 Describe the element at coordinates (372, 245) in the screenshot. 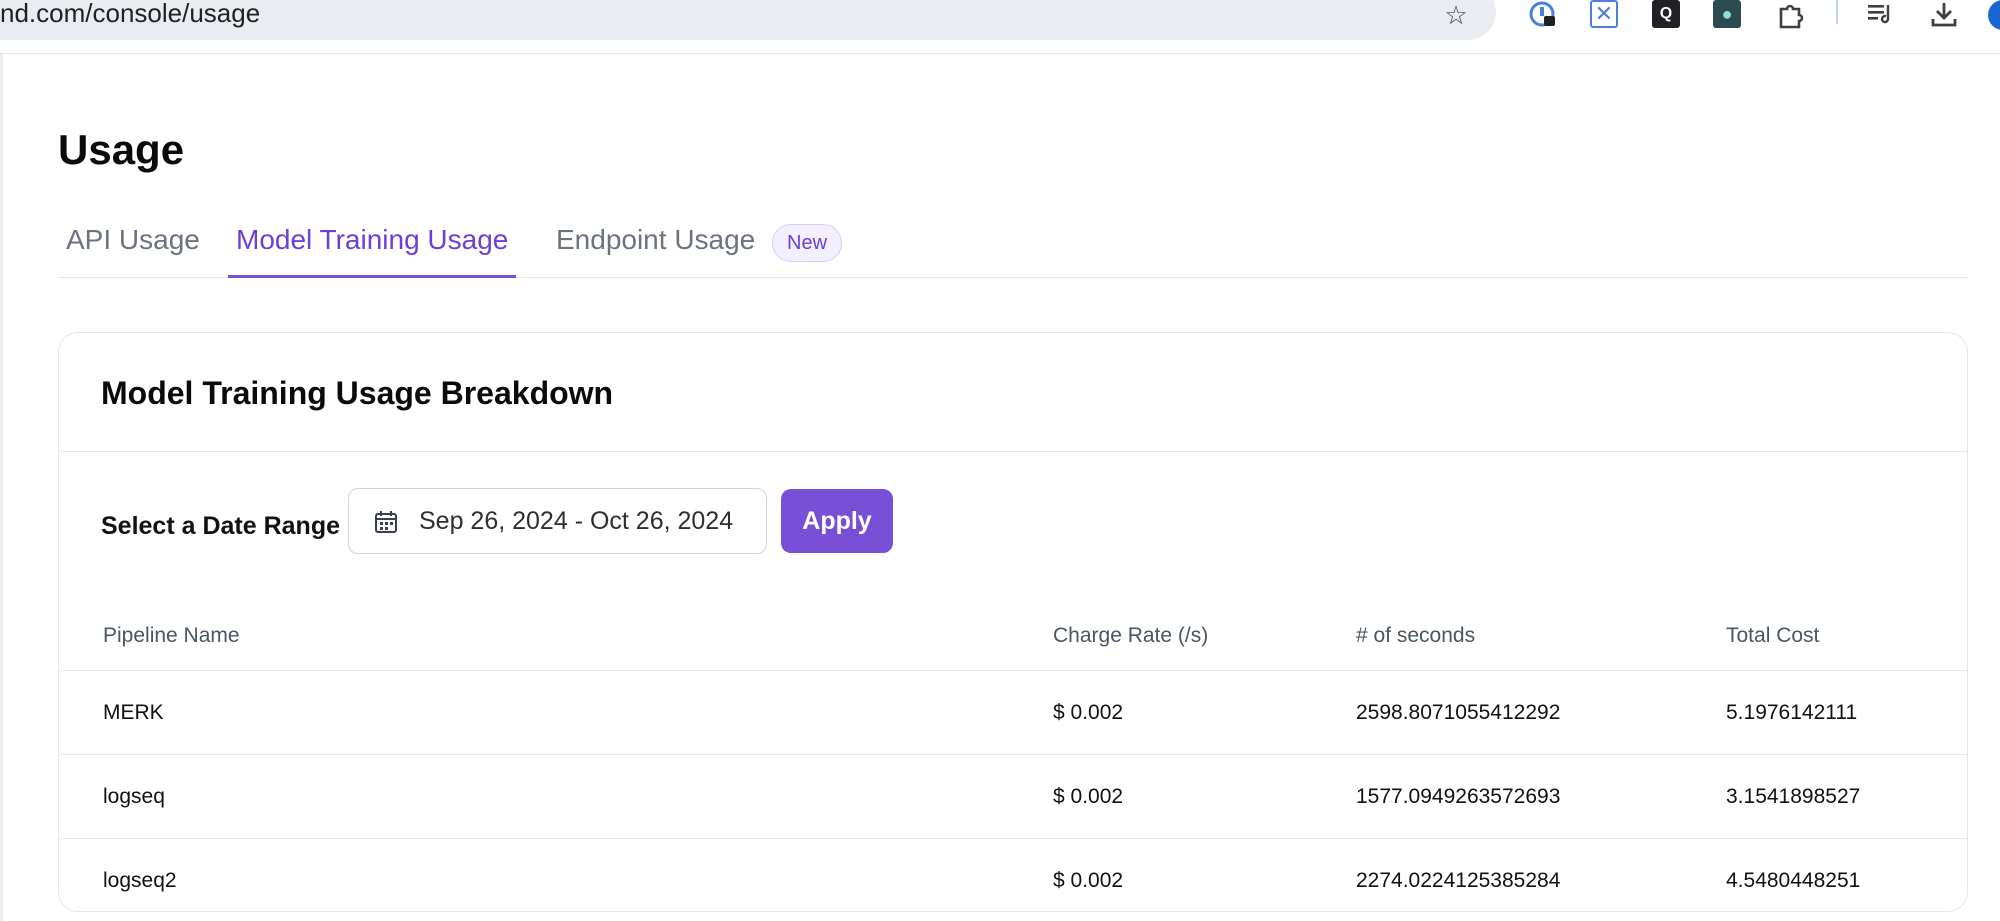

I see `tab-model-training-usage: Model Training Usage` at that location.